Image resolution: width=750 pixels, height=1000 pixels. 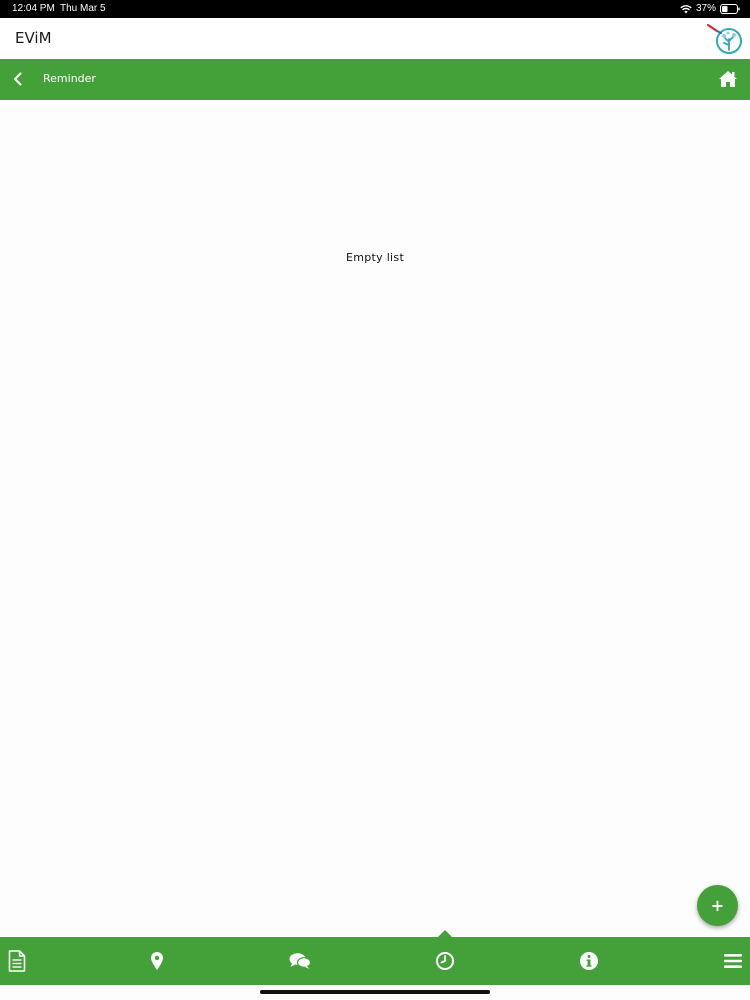 What do you see at coordinates (33, 38) in the screenshot?
I see `app-title: EViM` at bounding box center [33, 38].